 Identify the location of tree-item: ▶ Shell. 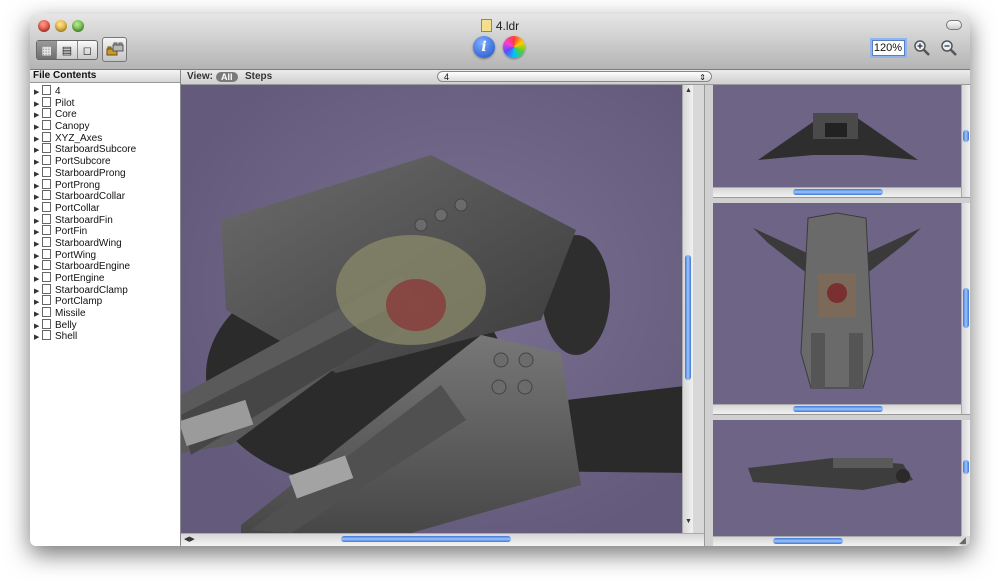
(107, 336).